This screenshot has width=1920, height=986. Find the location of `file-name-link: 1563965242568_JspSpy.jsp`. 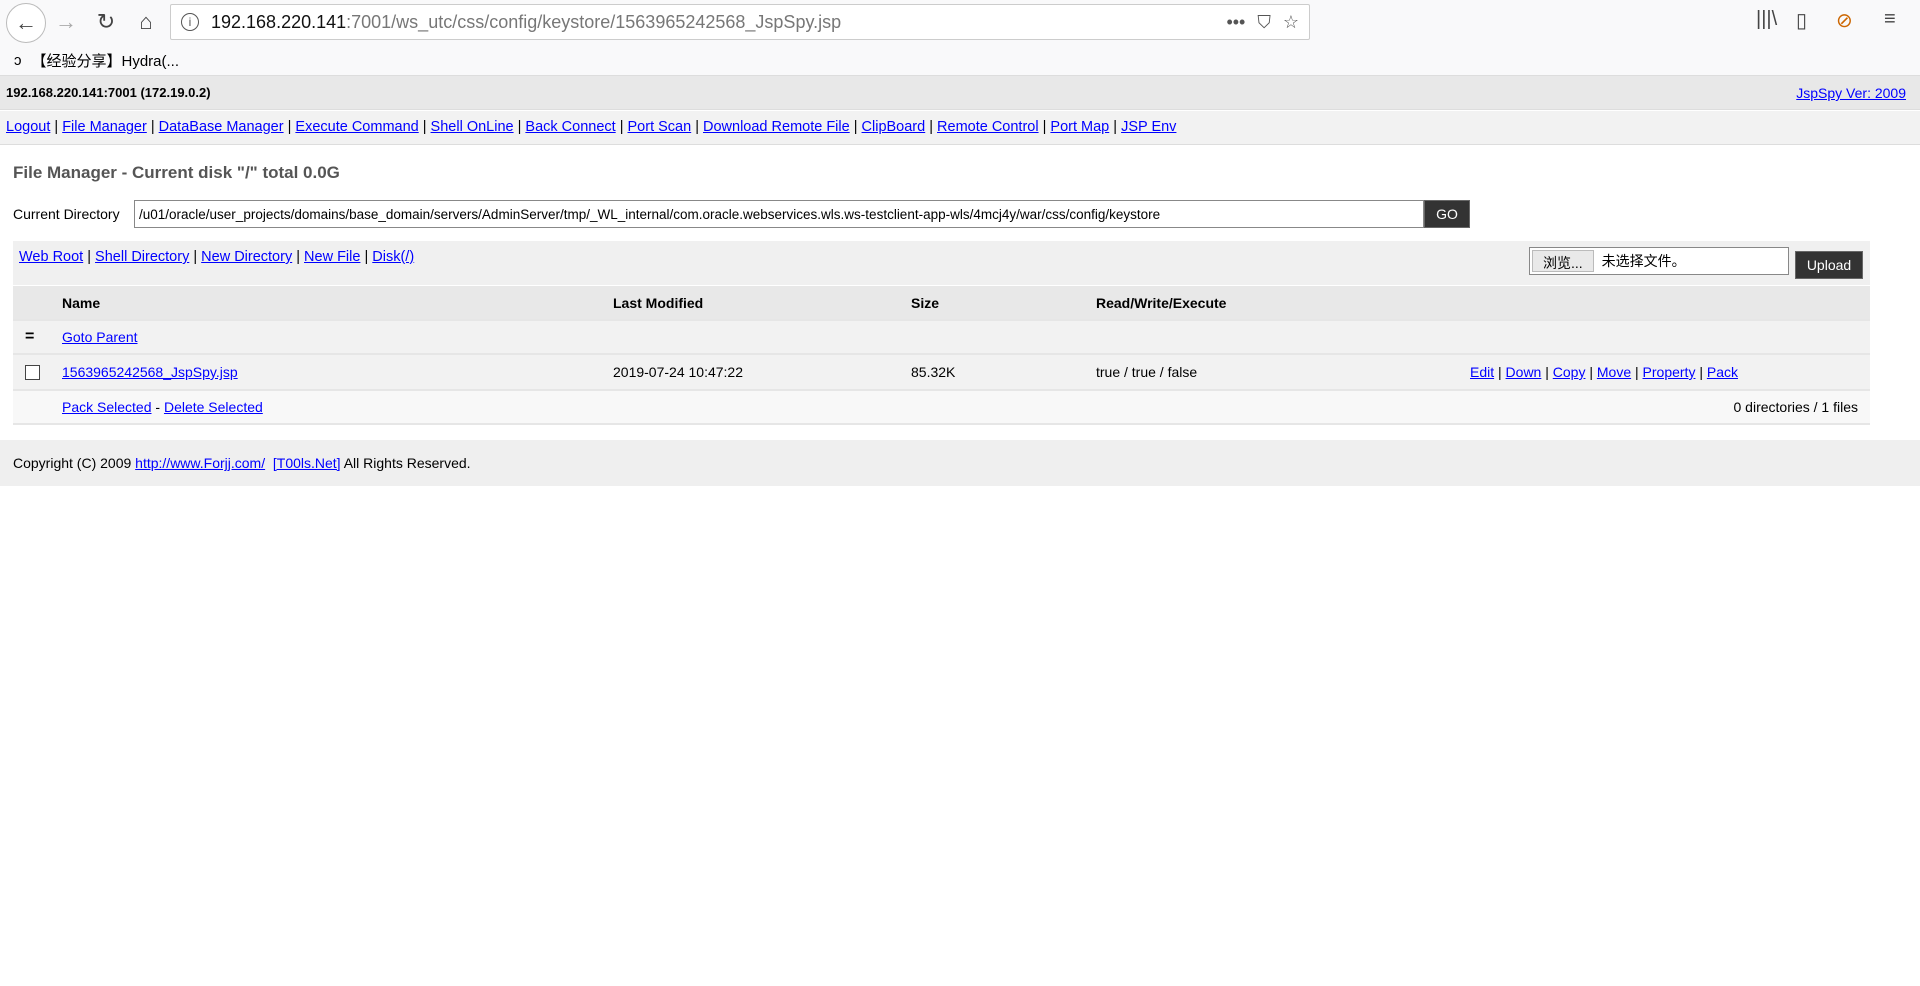

file-name-link: 1563965242568_JspSpy.jsp is located at coordinates (150, 372).